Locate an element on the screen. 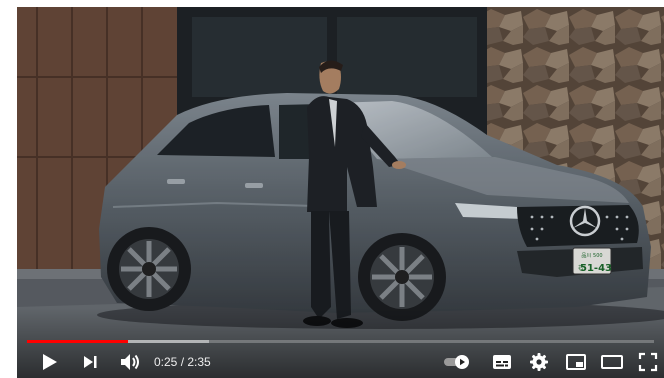 This screenshot has height=378, width=664. next-button is located at coordinates (90, 362).